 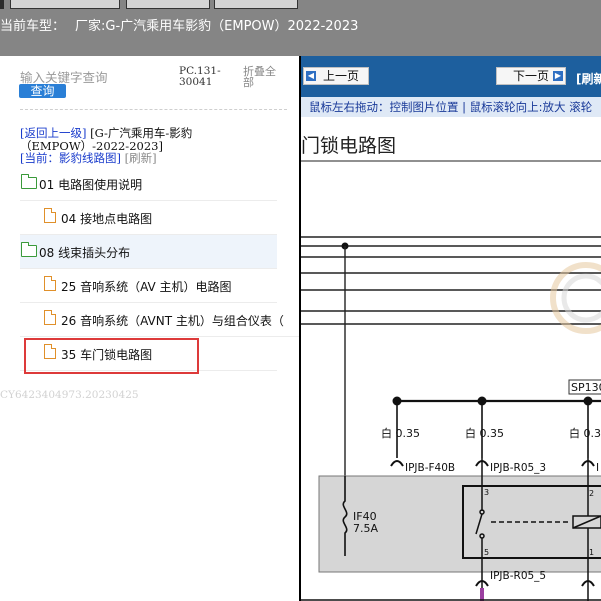 I want to click on refresh-link: [刷新], so click(x=141, y=158).